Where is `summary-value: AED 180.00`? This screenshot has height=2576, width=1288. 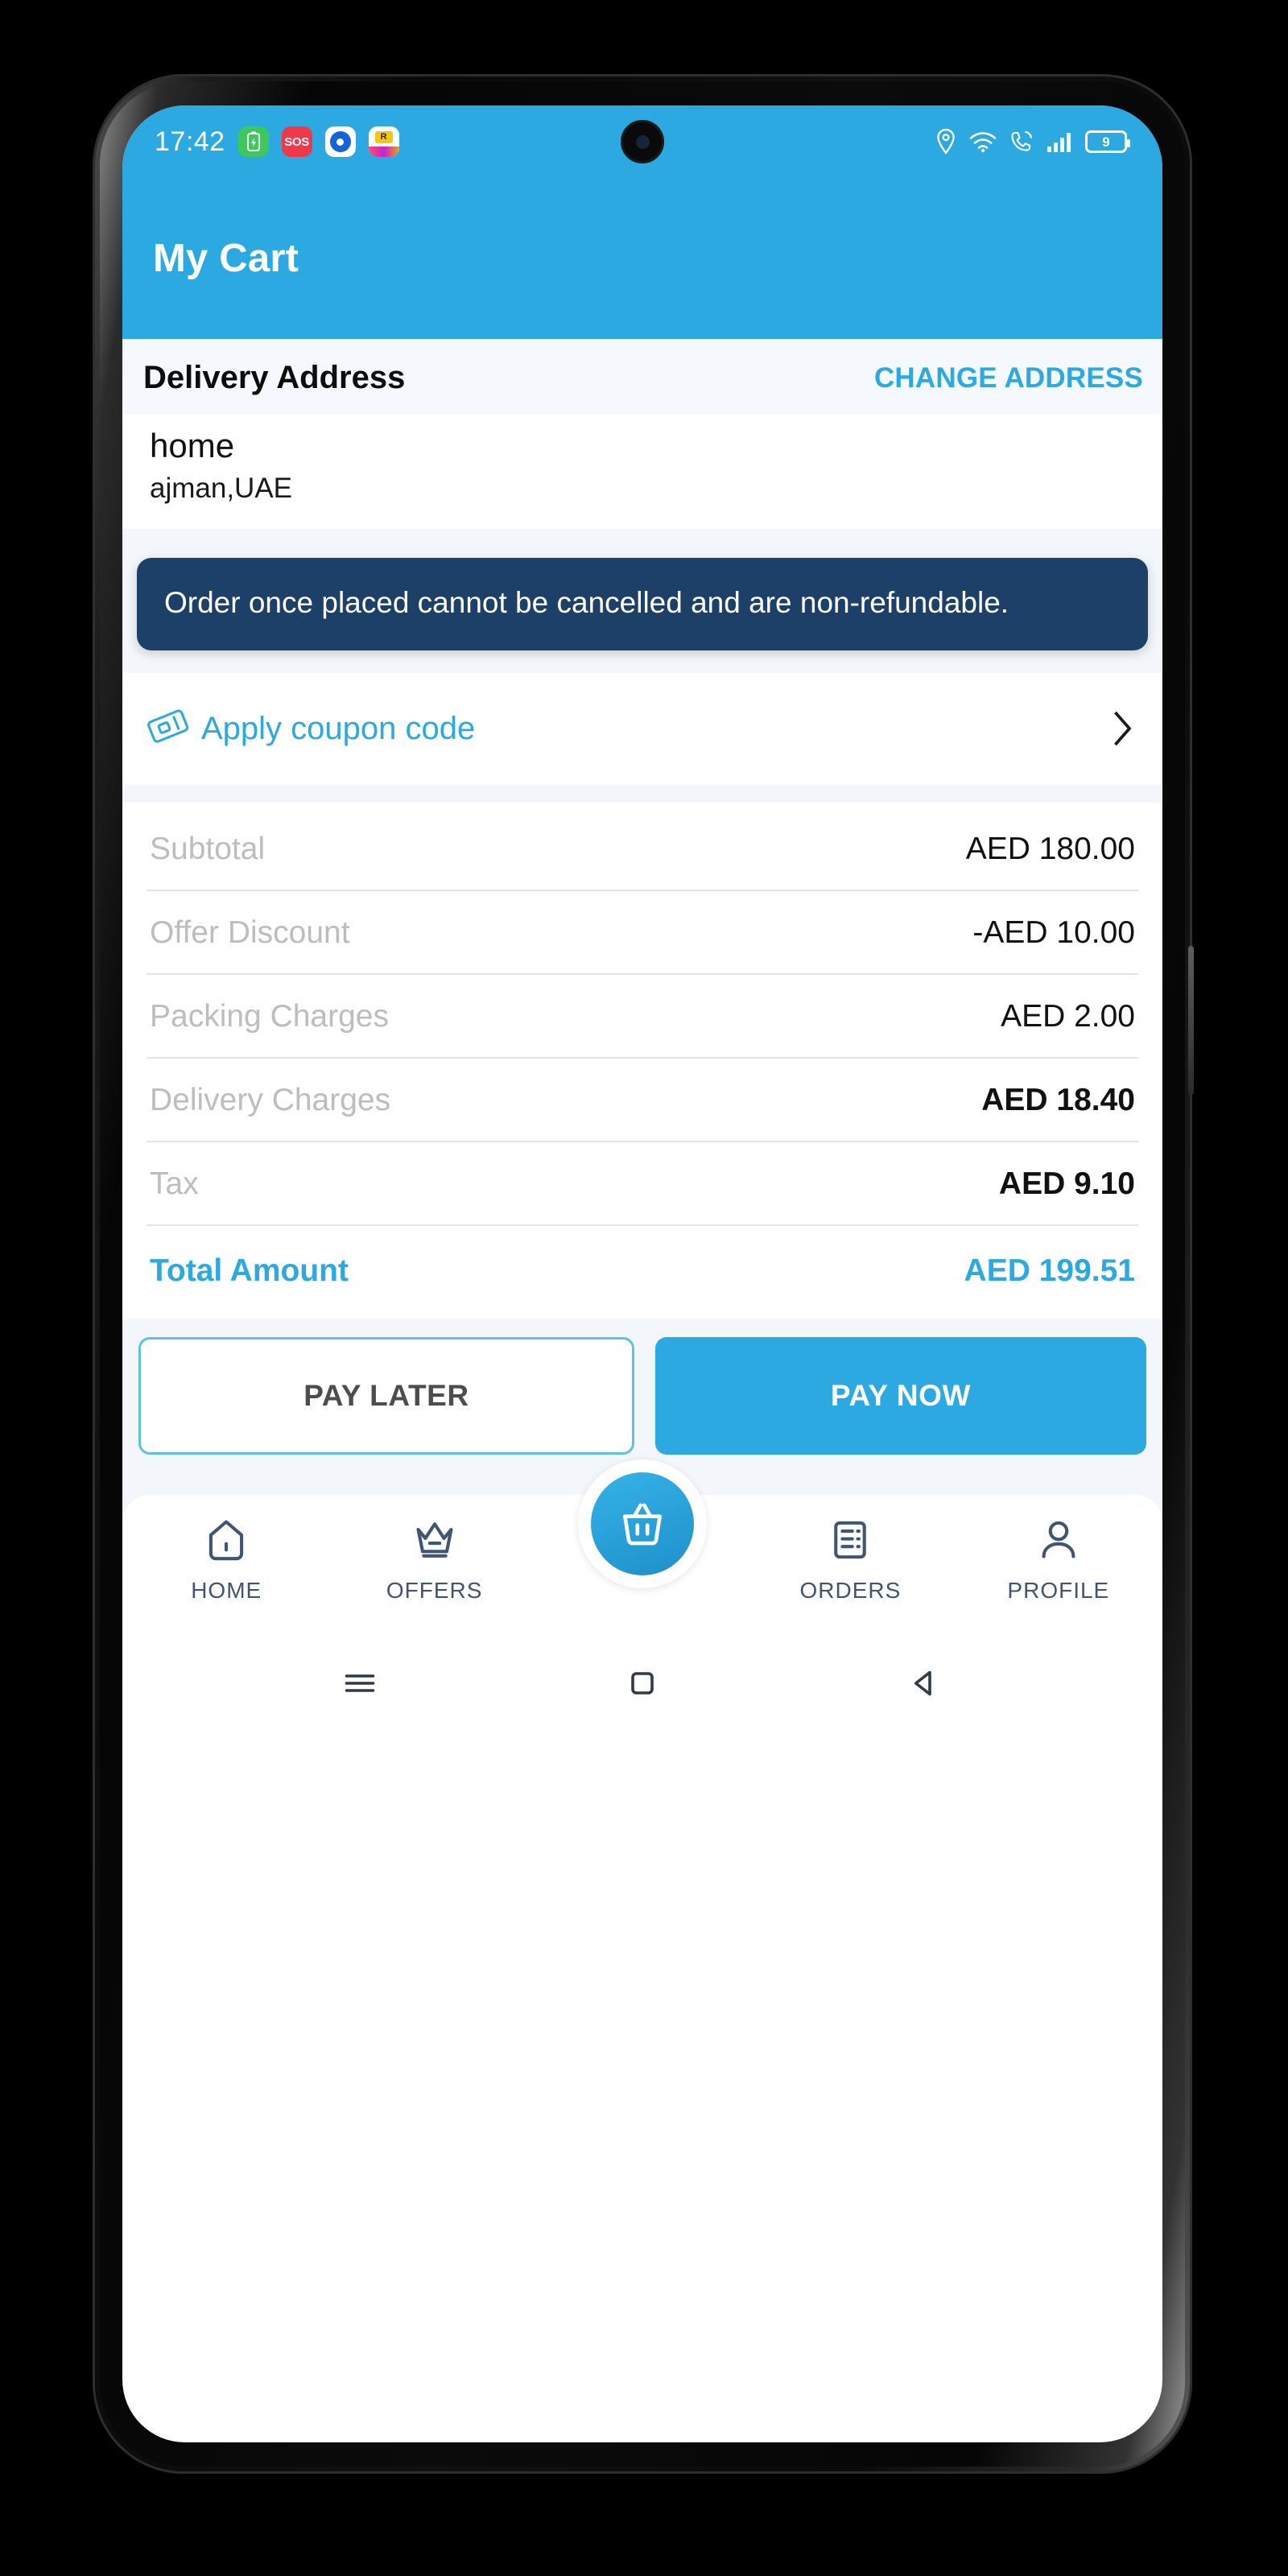
summary-value: AED 180.00 is located at coordinates (1050, 848).